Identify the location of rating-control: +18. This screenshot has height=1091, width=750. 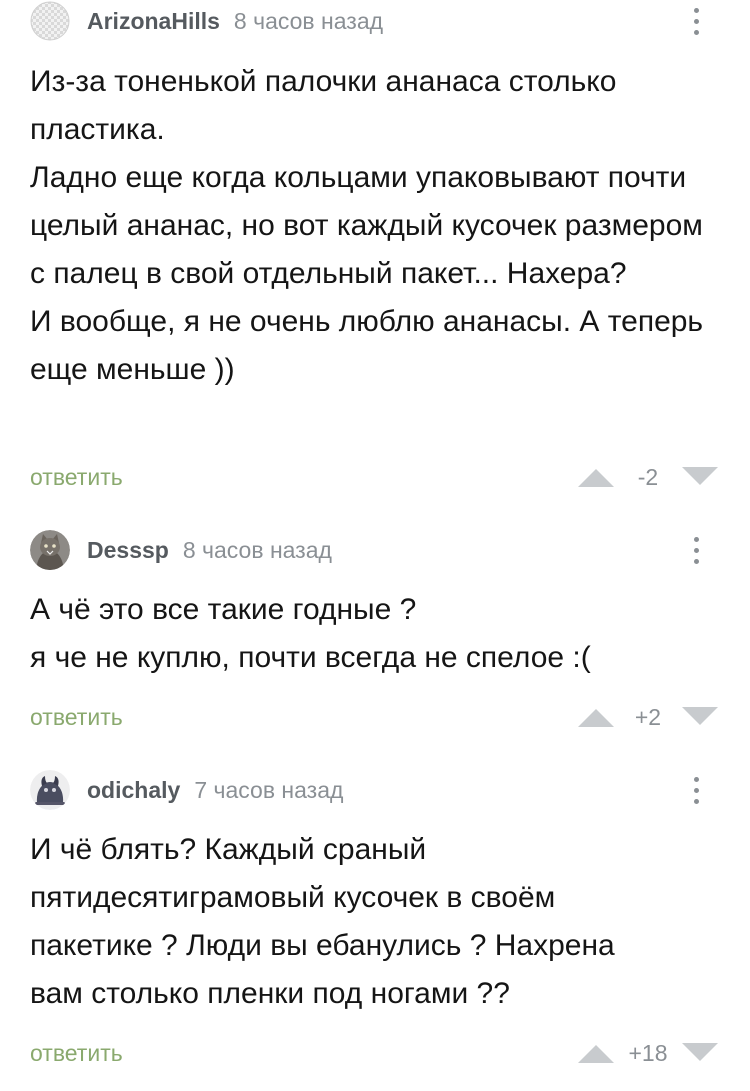
(648, 1053).